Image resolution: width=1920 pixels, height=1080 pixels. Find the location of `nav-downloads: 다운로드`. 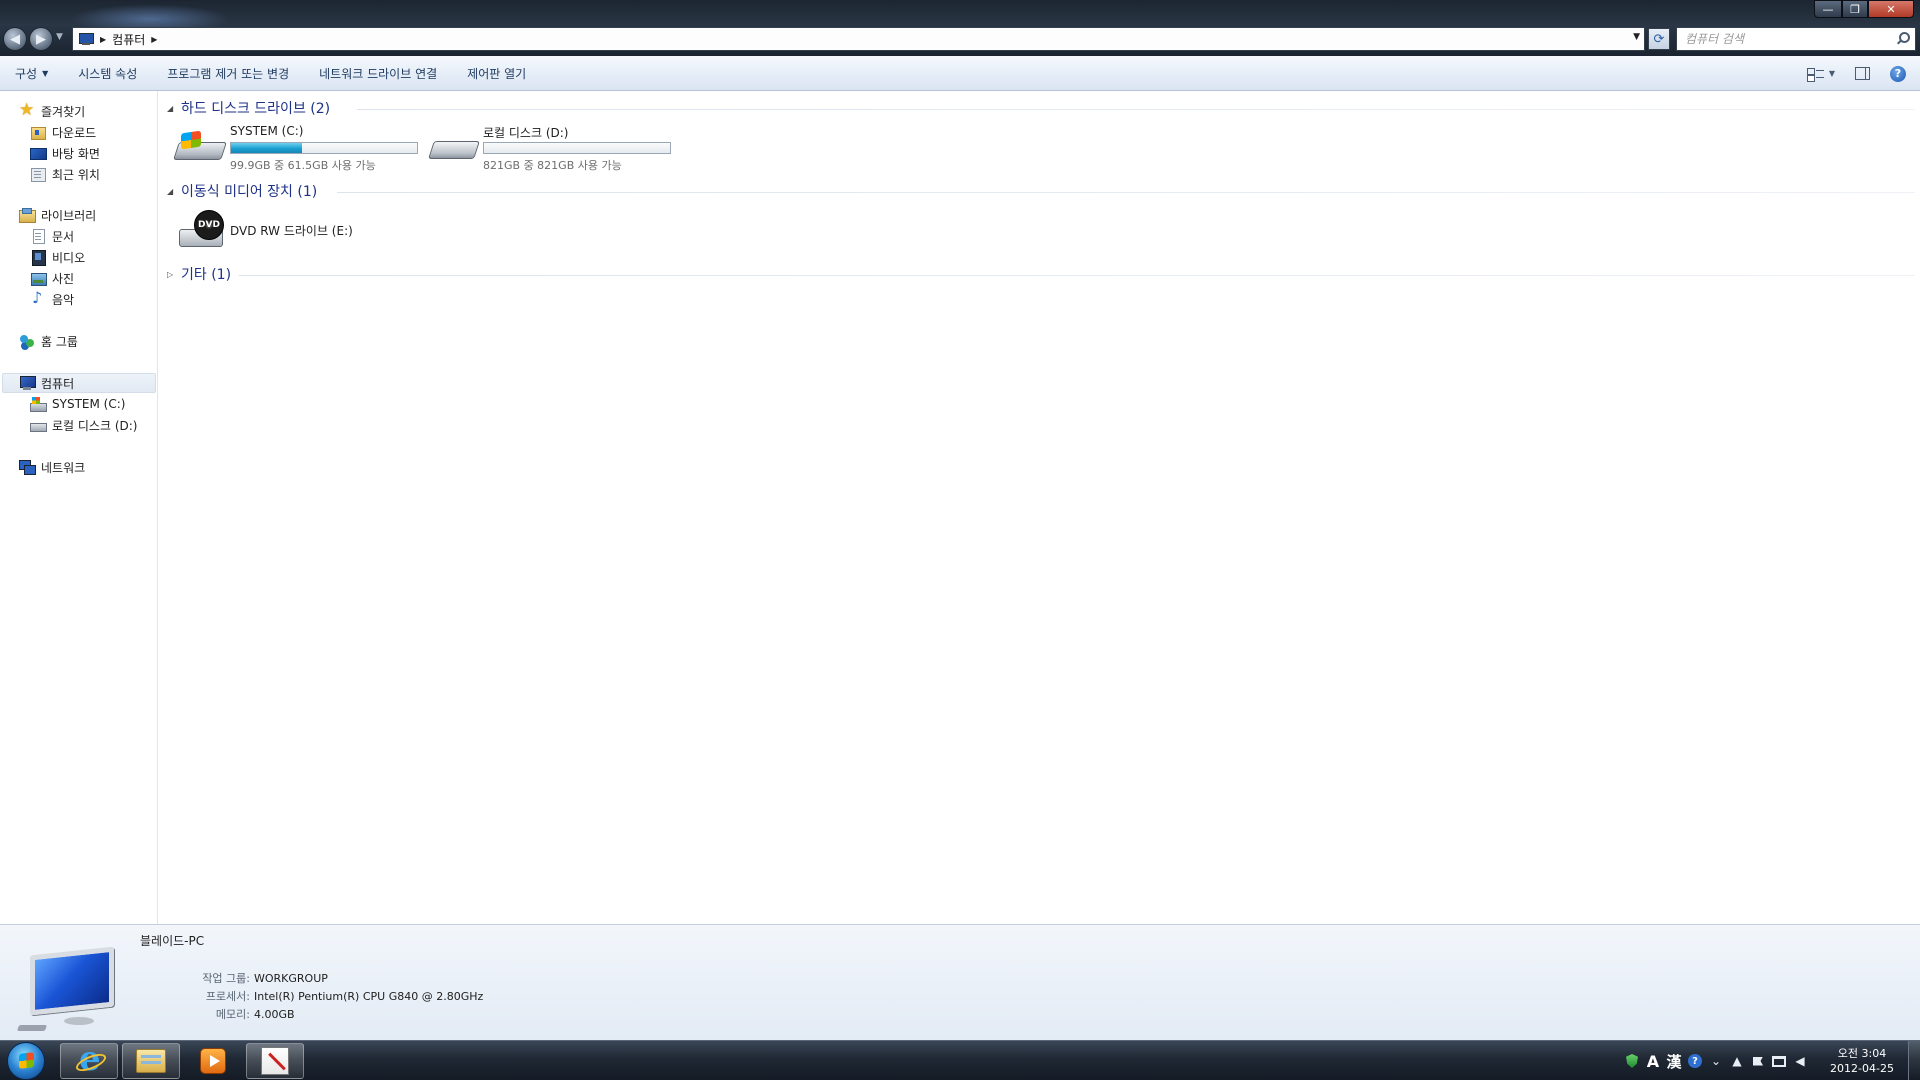

nav-downloads: 다운로드 is located at coordinates (63, 132).